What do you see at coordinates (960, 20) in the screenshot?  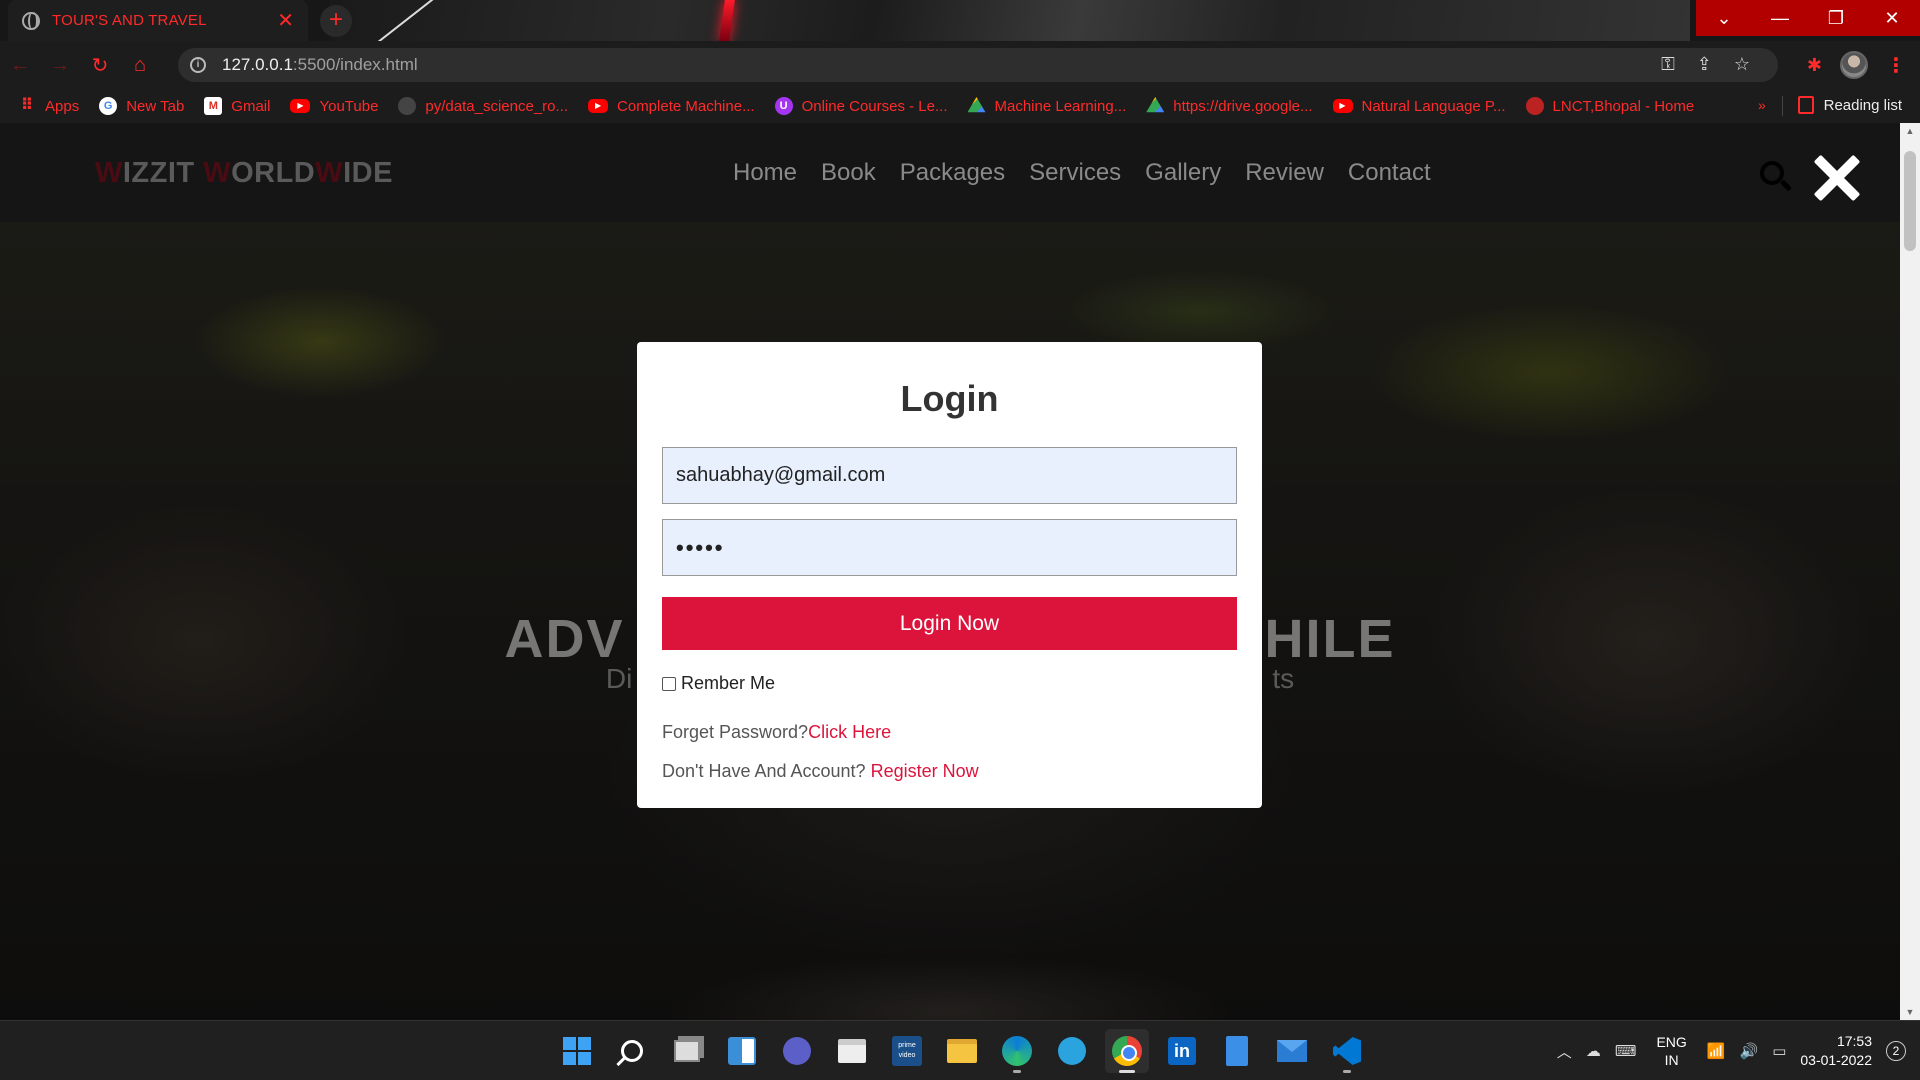 I see `browser-tab-strip: TOUR'S AND TRAVEL ✕ + ⌄ — ❐ ✕` at bounding box center [960, 20].